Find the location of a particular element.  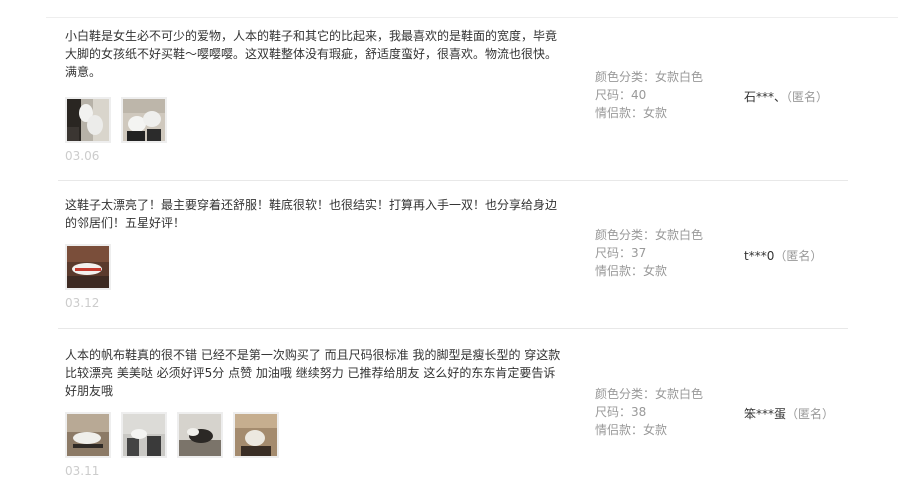

review-date: 03.06 is located at coordinates (82, 156).